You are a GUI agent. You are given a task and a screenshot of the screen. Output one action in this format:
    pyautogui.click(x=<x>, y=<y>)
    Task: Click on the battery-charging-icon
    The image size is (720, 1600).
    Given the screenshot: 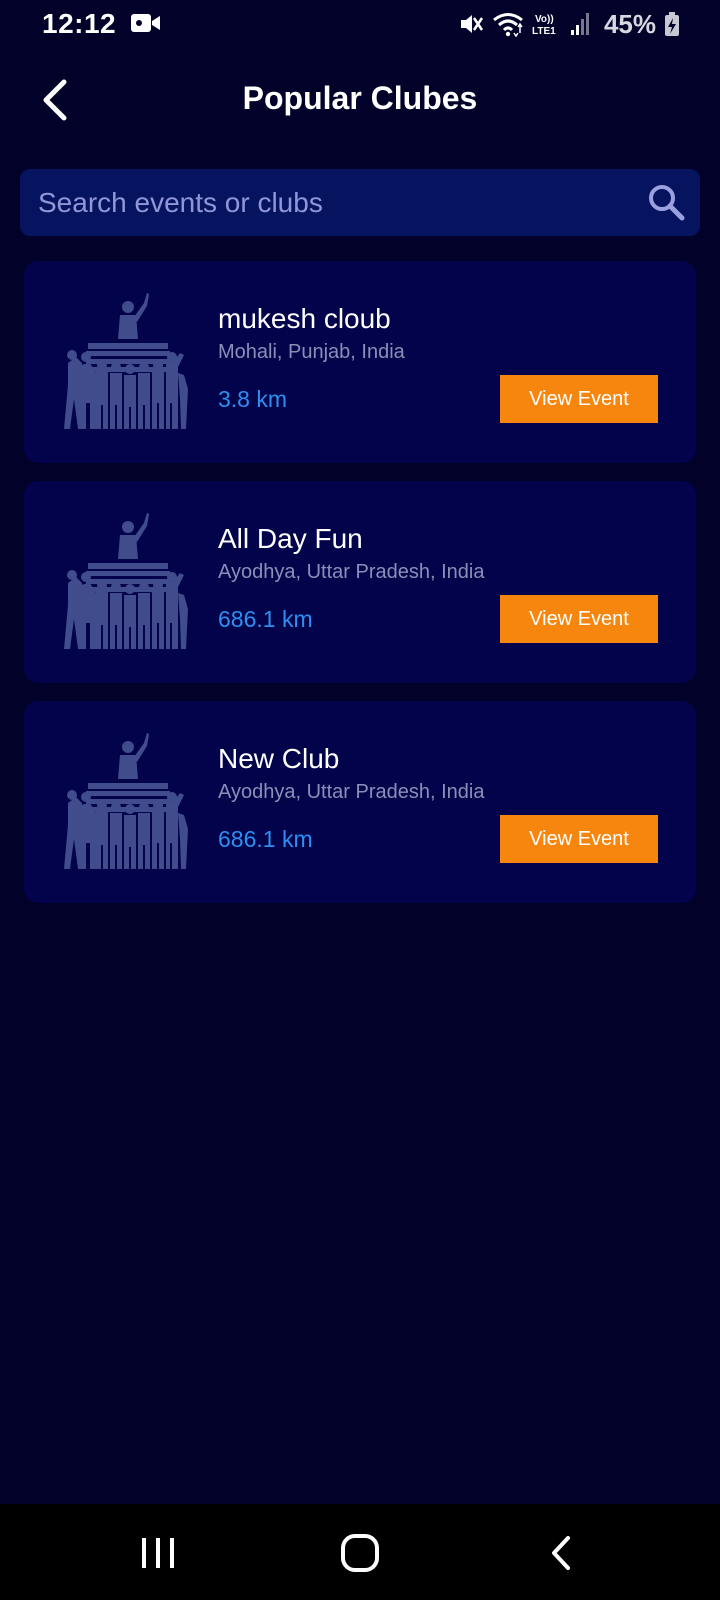 What is the action you would take?
    pyautogui.click(x=672, y=24)
    